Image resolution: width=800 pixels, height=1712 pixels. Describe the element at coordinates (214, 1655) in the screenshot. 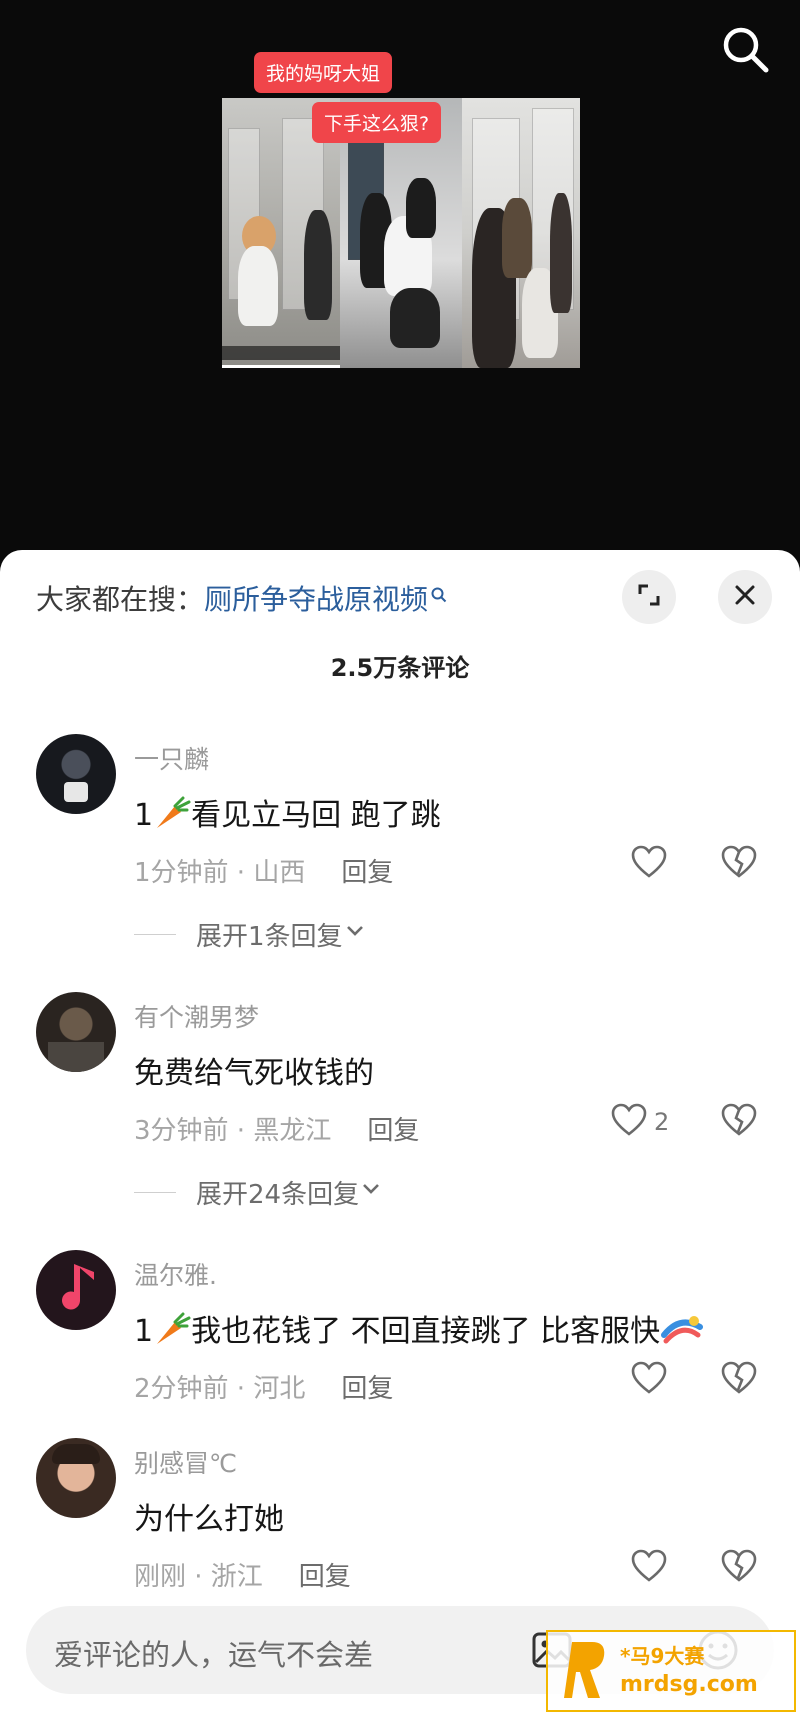

I see `comment-input-placeholder: 爱评论的人，运气不会差` at that location.